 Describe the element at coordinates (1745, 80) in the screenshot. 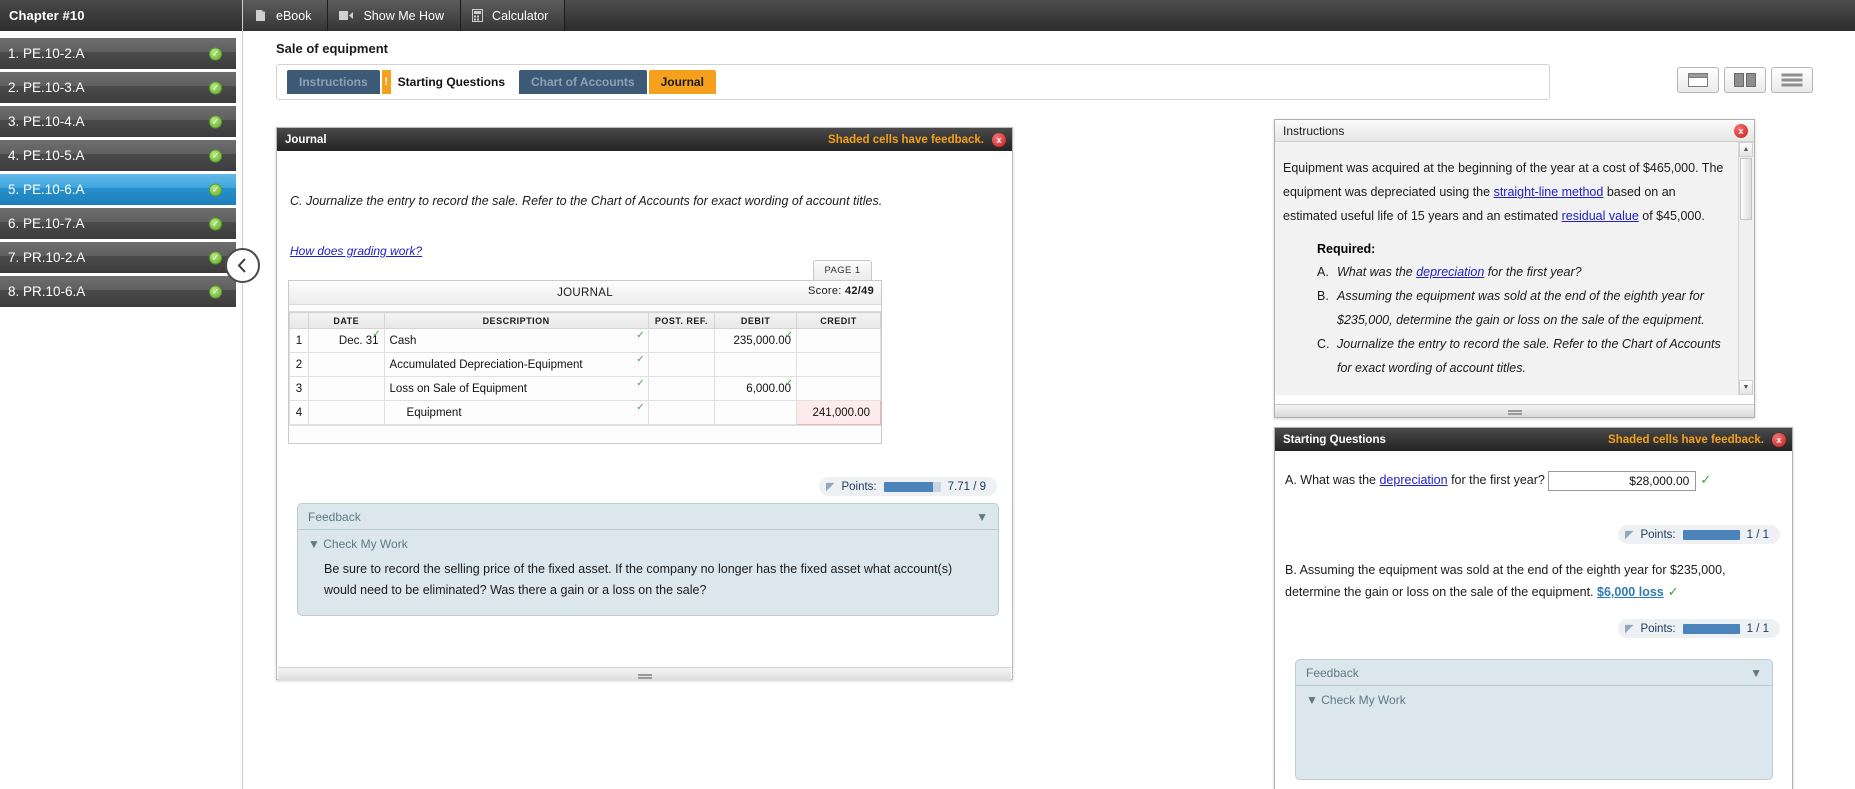

I see `layout-split-button` at that location.